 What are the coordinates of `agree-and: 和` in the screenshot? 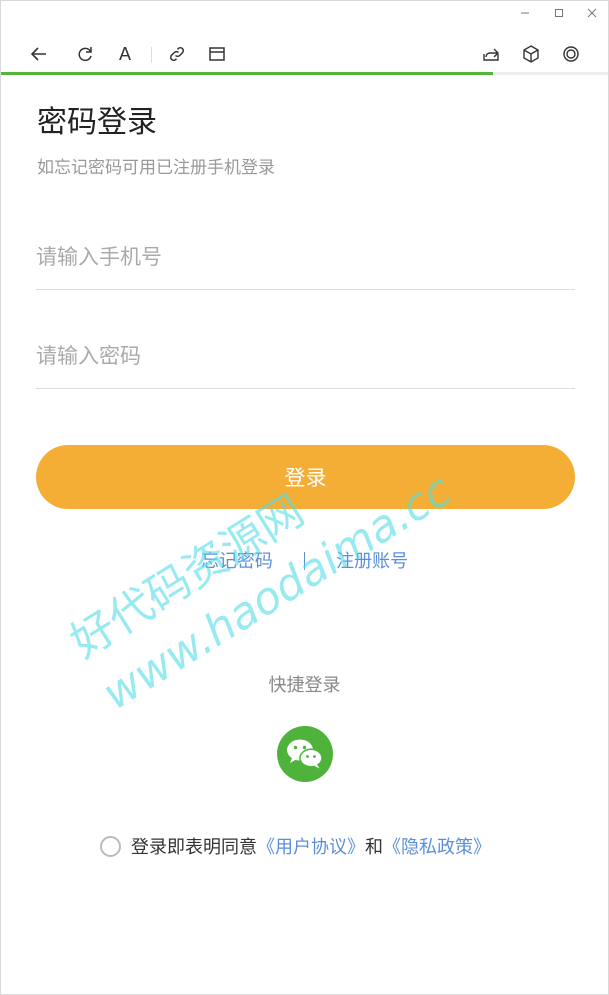 It's located at (374, 847).